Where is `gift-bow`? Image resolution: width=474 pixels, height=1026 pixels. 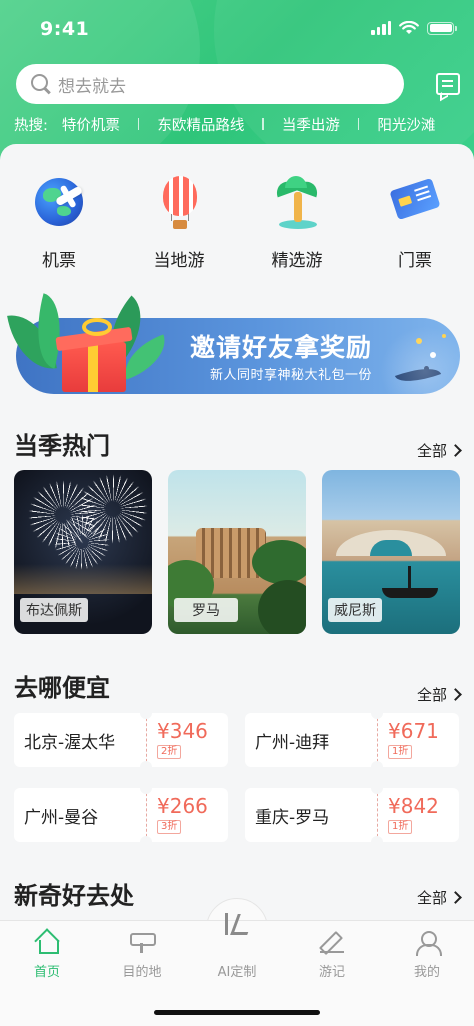 gift-bow is located at coordinates (97, 327).